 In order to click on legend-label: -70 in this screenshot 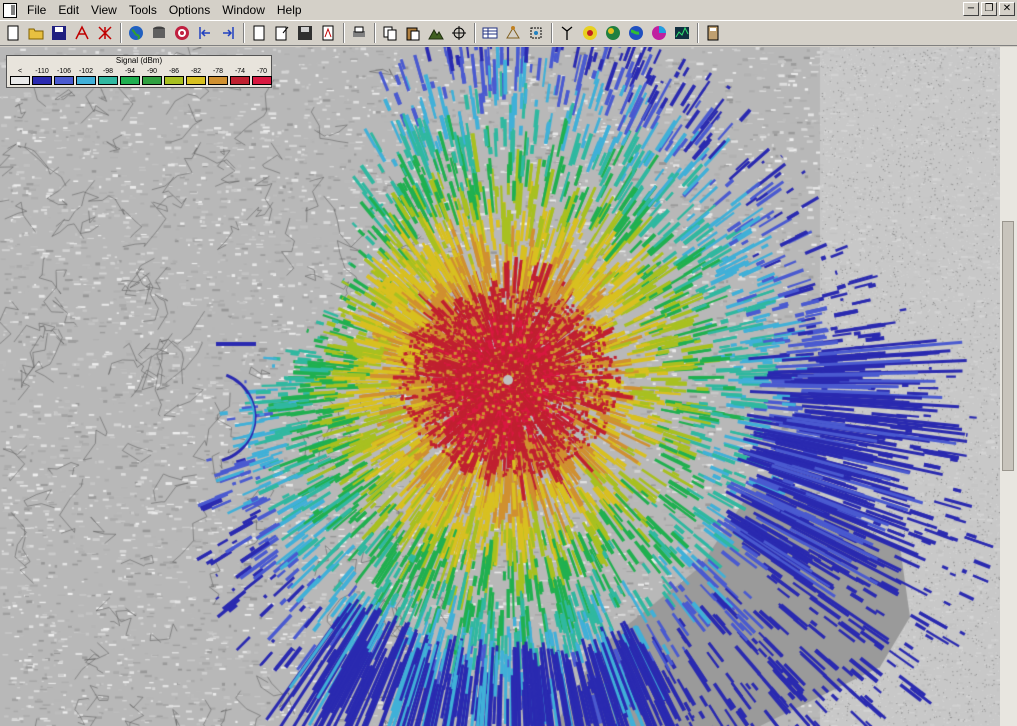, I will do `click(262, 71)`.